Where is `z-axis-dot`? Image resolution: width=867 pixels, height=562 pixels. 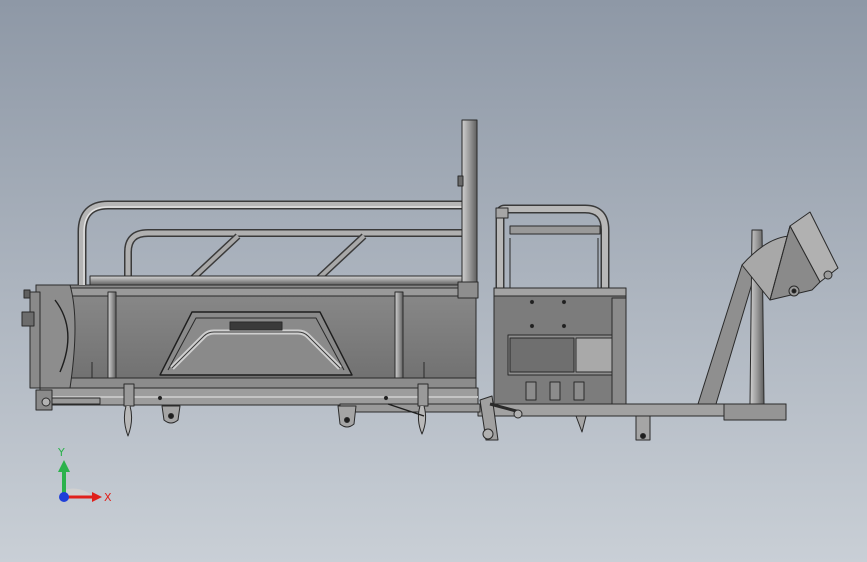 z-axis-dot is located at coordinates (64, 497).